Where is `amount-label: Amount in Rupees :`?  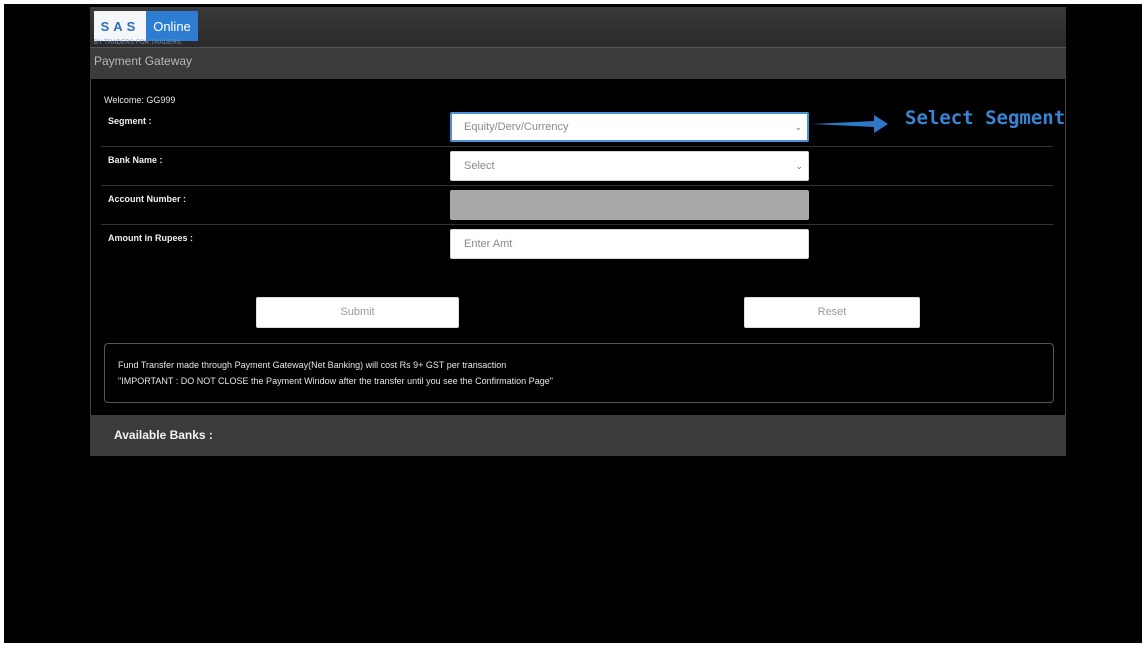
amount-label: Amount in Rupees : is located at coordinates (150, 238).